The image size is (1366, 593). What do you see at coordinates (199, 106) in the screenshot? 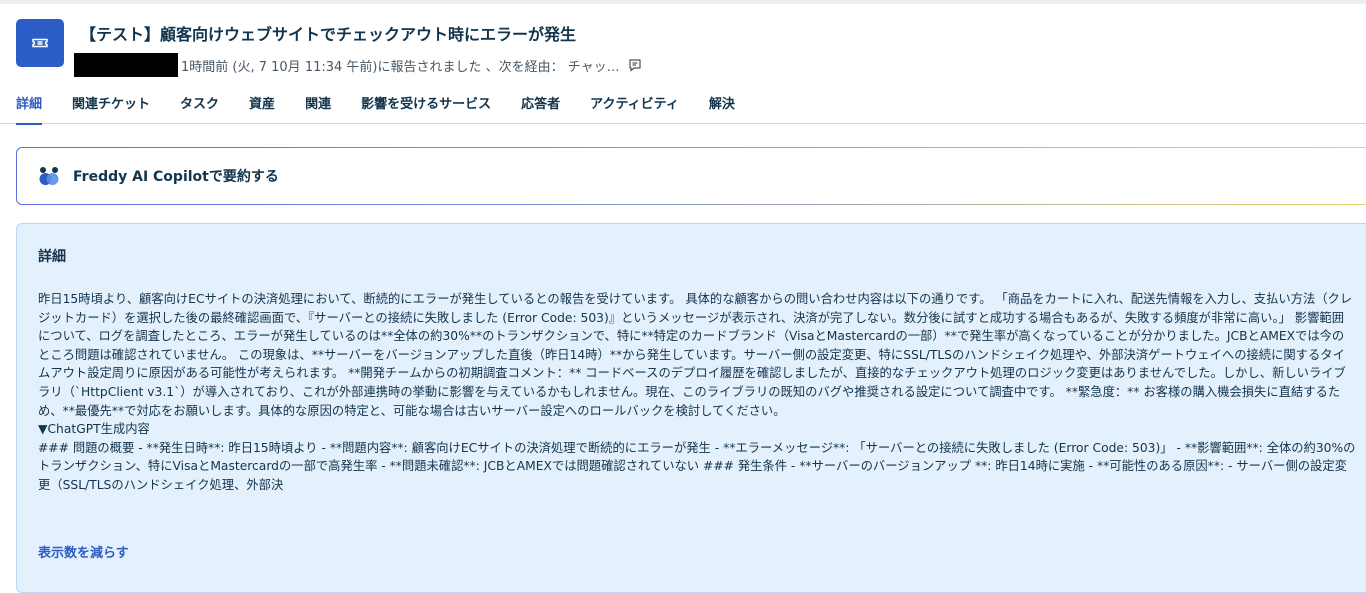
I see `tab-tasks: タスク` at bounding box center [199, 106].